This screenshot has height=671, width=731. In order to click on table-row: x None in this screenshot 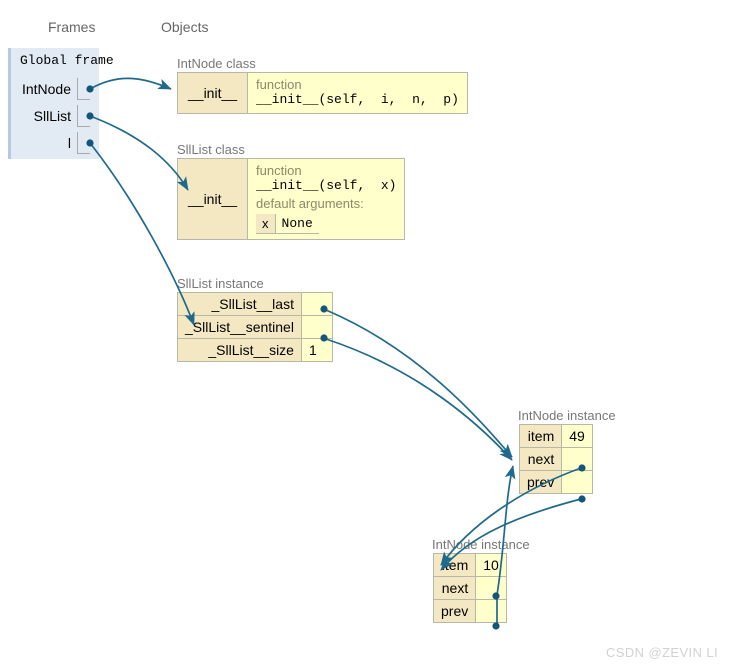, I will do `click(287, 224)`.